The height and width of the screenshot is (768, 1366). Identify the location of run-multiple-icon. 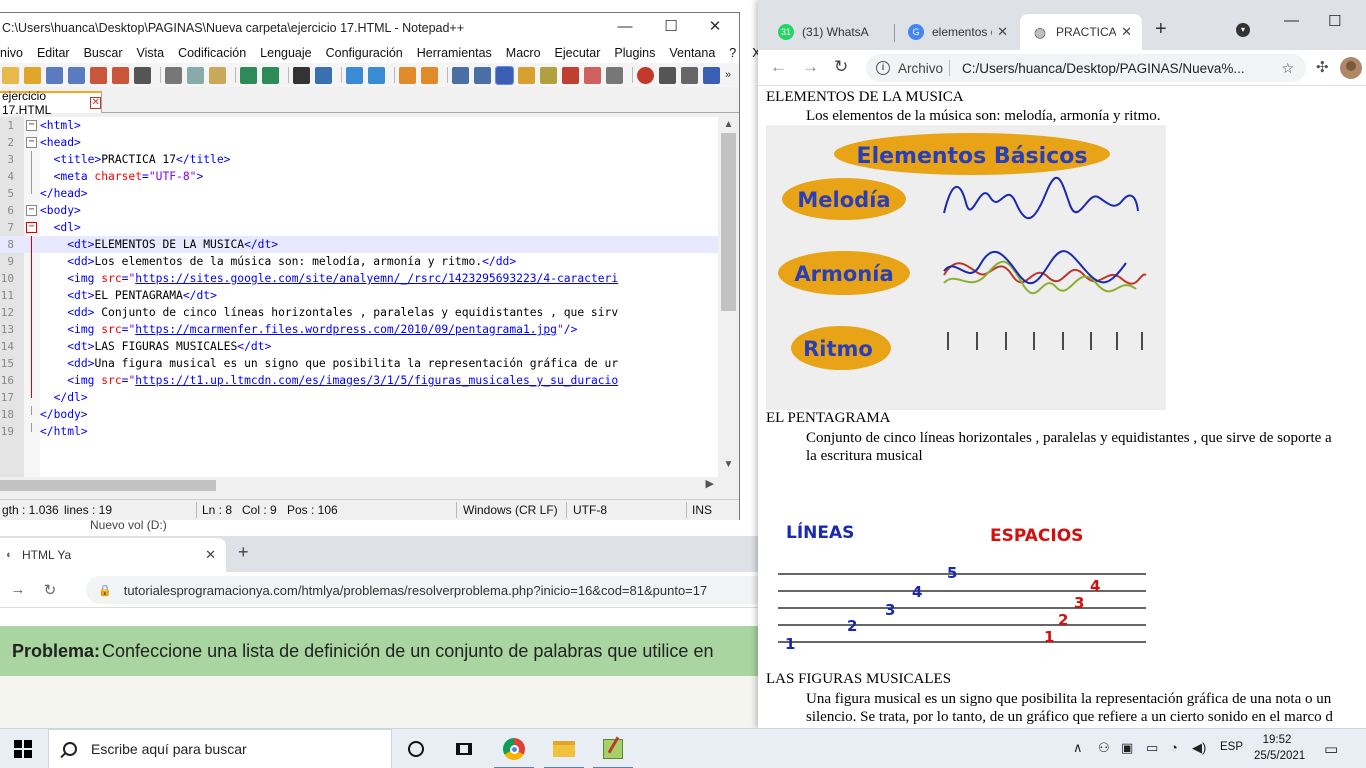
(711, 75).